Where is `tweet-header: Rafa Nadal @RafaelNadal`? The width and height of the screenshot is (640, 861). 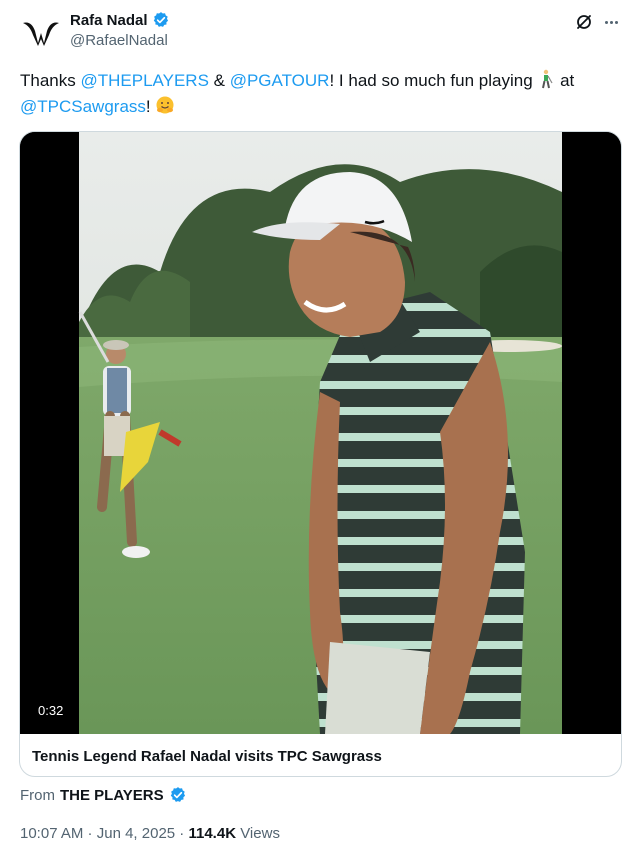 tweet-header: Rafa Nadal @RafaelNadal is located at coordinates (320, 30).